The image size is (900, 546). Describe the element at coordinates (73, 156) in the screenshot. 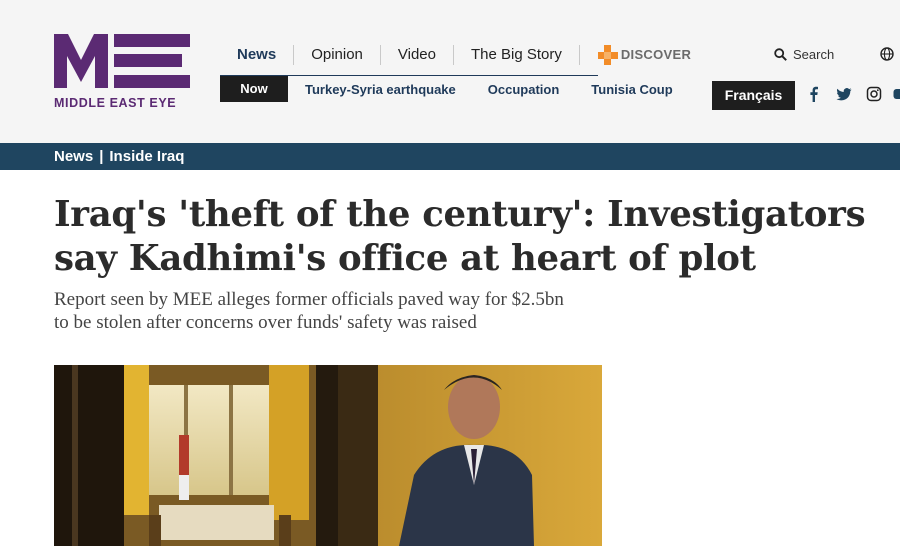

I see `breadcrumb-news-link: News` at that location.